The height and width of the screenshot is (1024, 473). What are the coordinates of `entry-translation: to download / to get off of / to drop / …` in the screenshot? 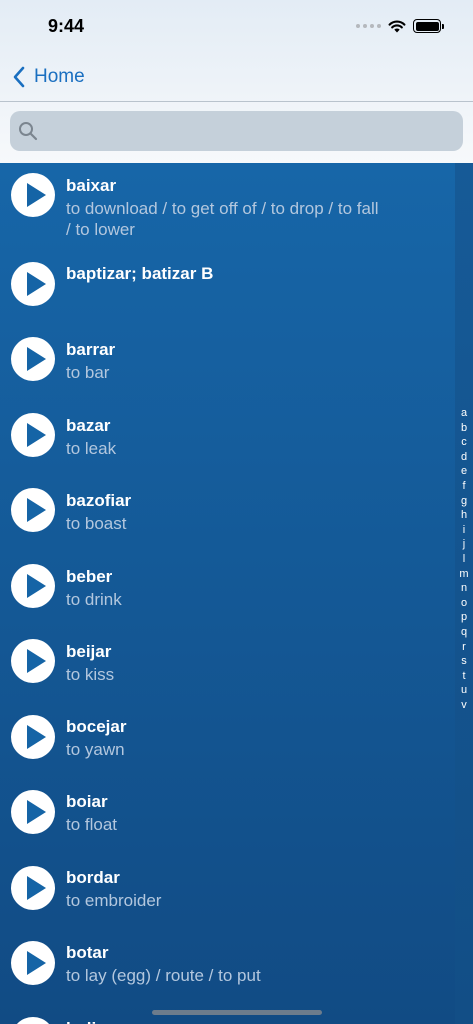 It's located at (222, 219).